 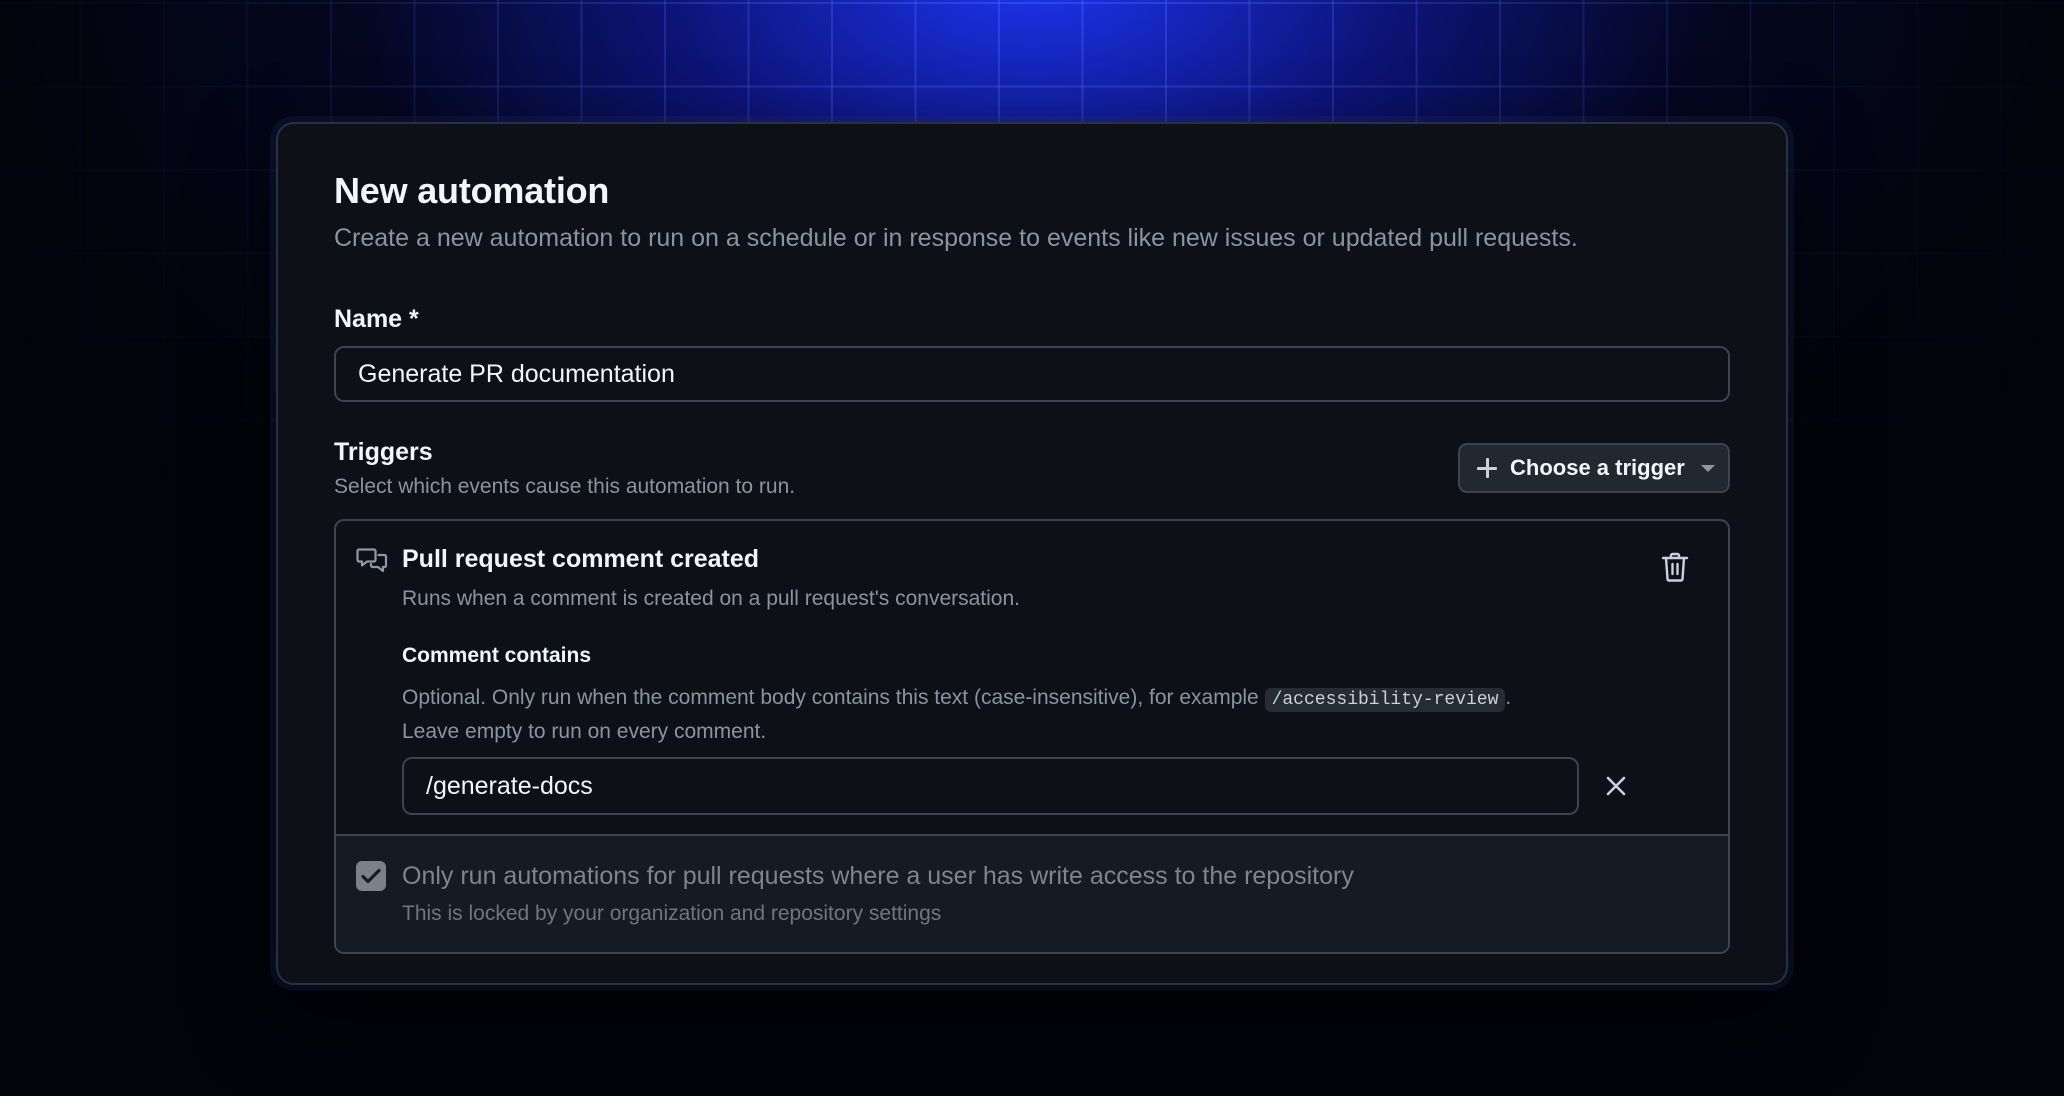 I want to click on x-icon, so click(x=1616, y=786).